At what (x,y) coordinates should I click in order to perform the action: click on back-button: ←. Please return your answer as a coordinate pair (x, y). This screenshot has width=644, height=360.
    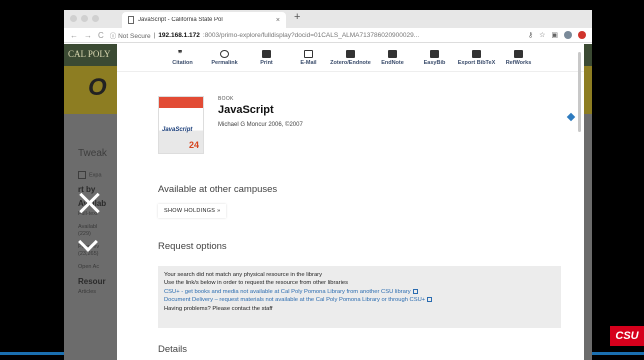
    Looking at the image, I should click on (74, 35).